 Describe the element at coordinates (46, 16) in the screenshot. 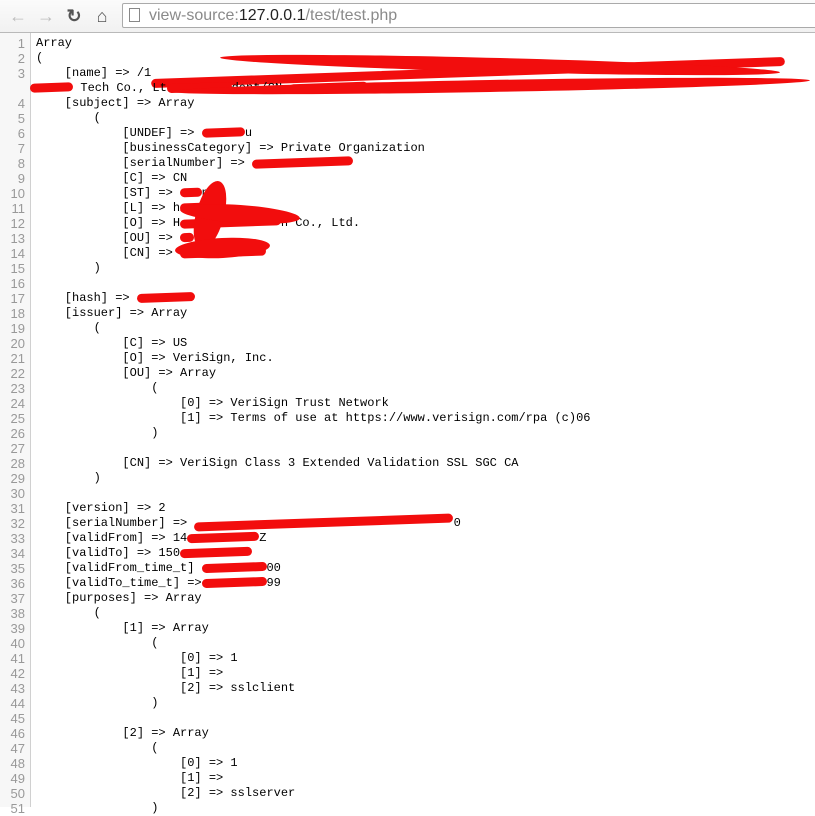

I see `arrow-right-icon: →` at that location.